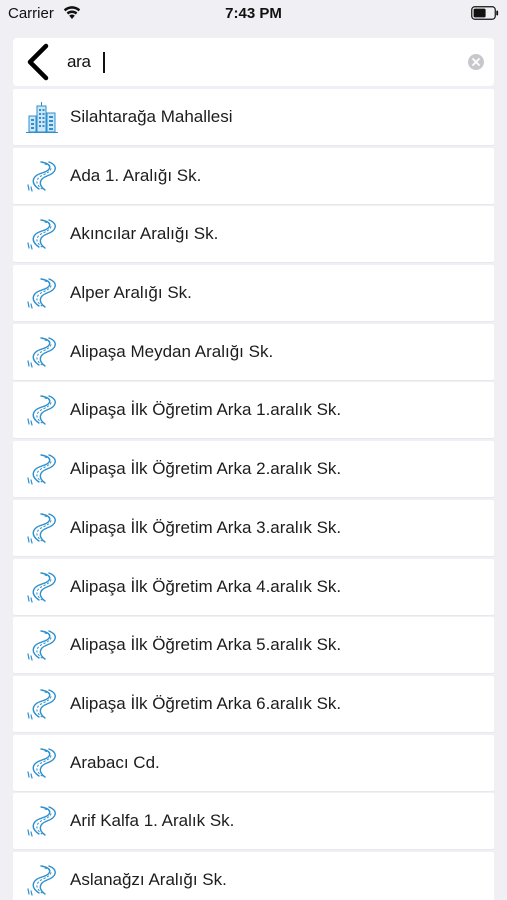  Describe the element at coordinates (131, 293) in the screenshot. I see `result-label: Alper Aralığı Sk.` at that location.